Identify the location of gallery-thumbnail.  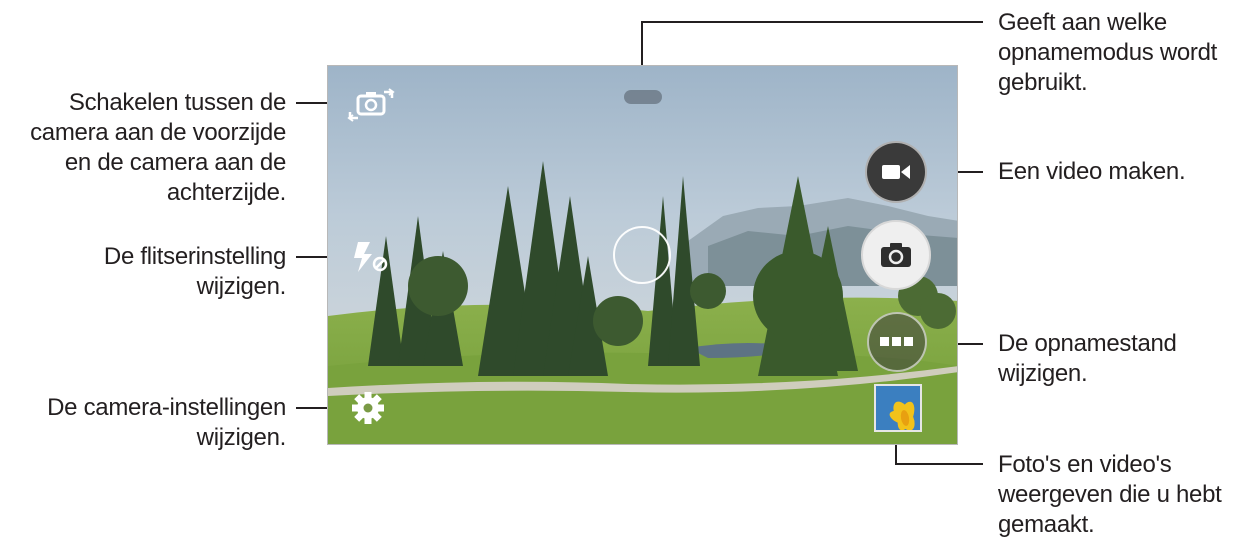
(898, 408).